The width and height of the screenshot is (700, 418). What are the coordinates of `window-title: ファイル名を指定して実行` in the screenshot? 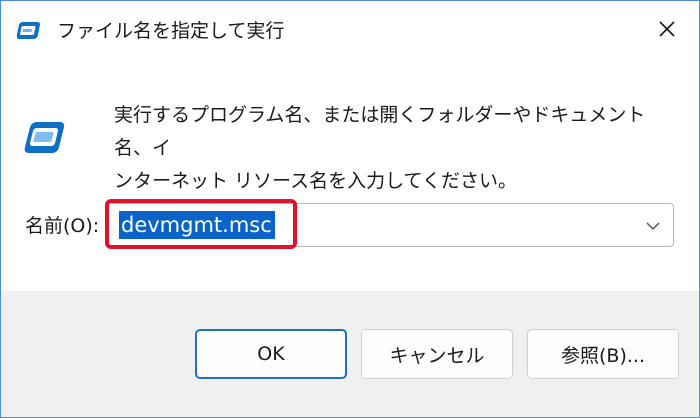 It's located at (171, 31).